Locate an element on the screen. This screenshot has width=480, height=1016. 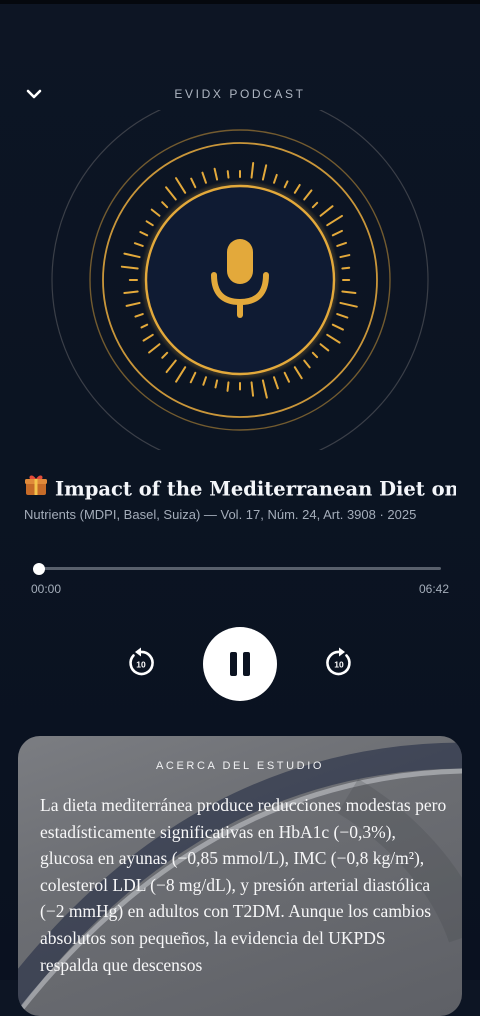
progress-knob is located at coordinates (39, 569).